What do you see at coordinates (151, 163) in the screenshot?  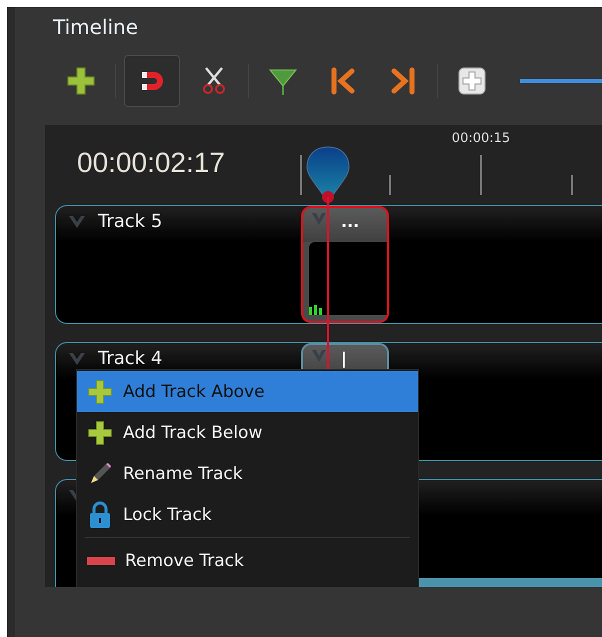 I see `timecode: 00:00:02:17` at bounding box center [151, 163].